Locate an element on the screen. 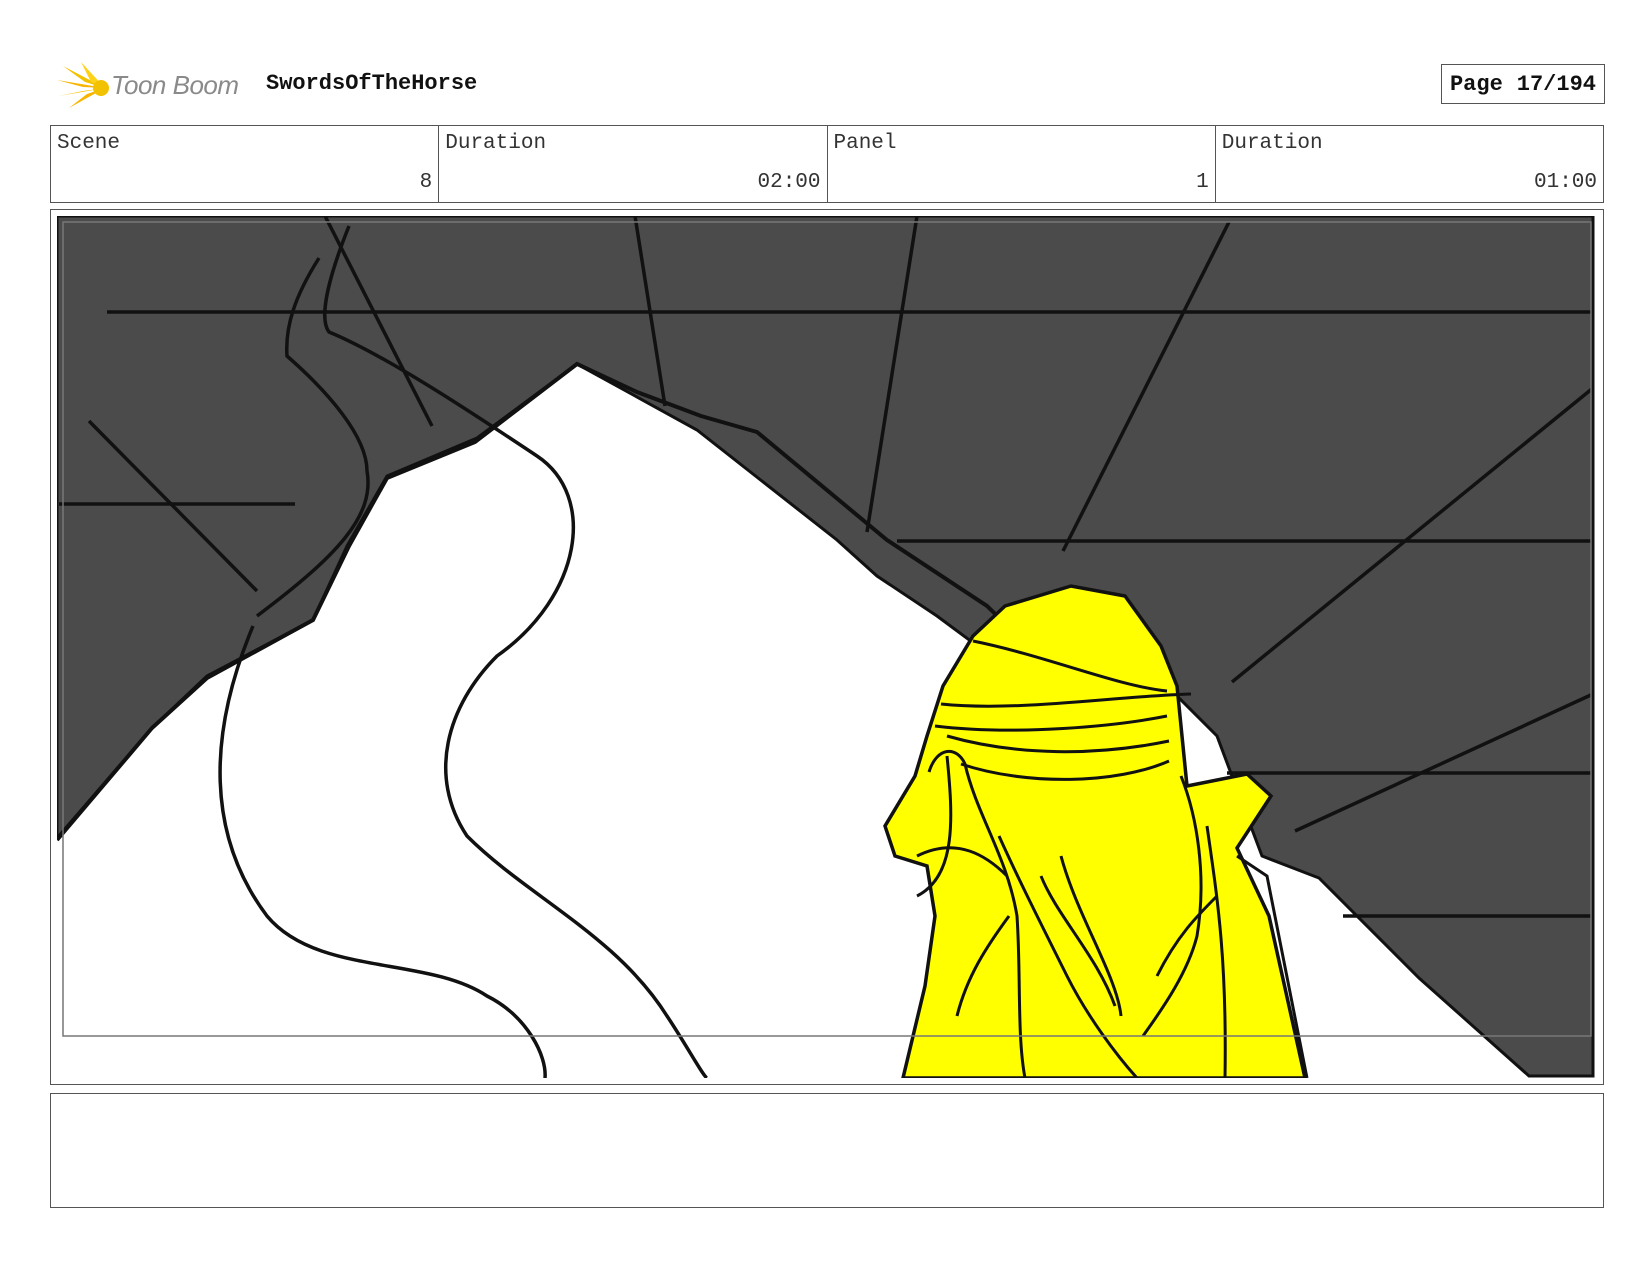 The width and height of the screenshot is (1650, 1275). panel-cell: Panel 1 is located at coordinates (1022, 164).